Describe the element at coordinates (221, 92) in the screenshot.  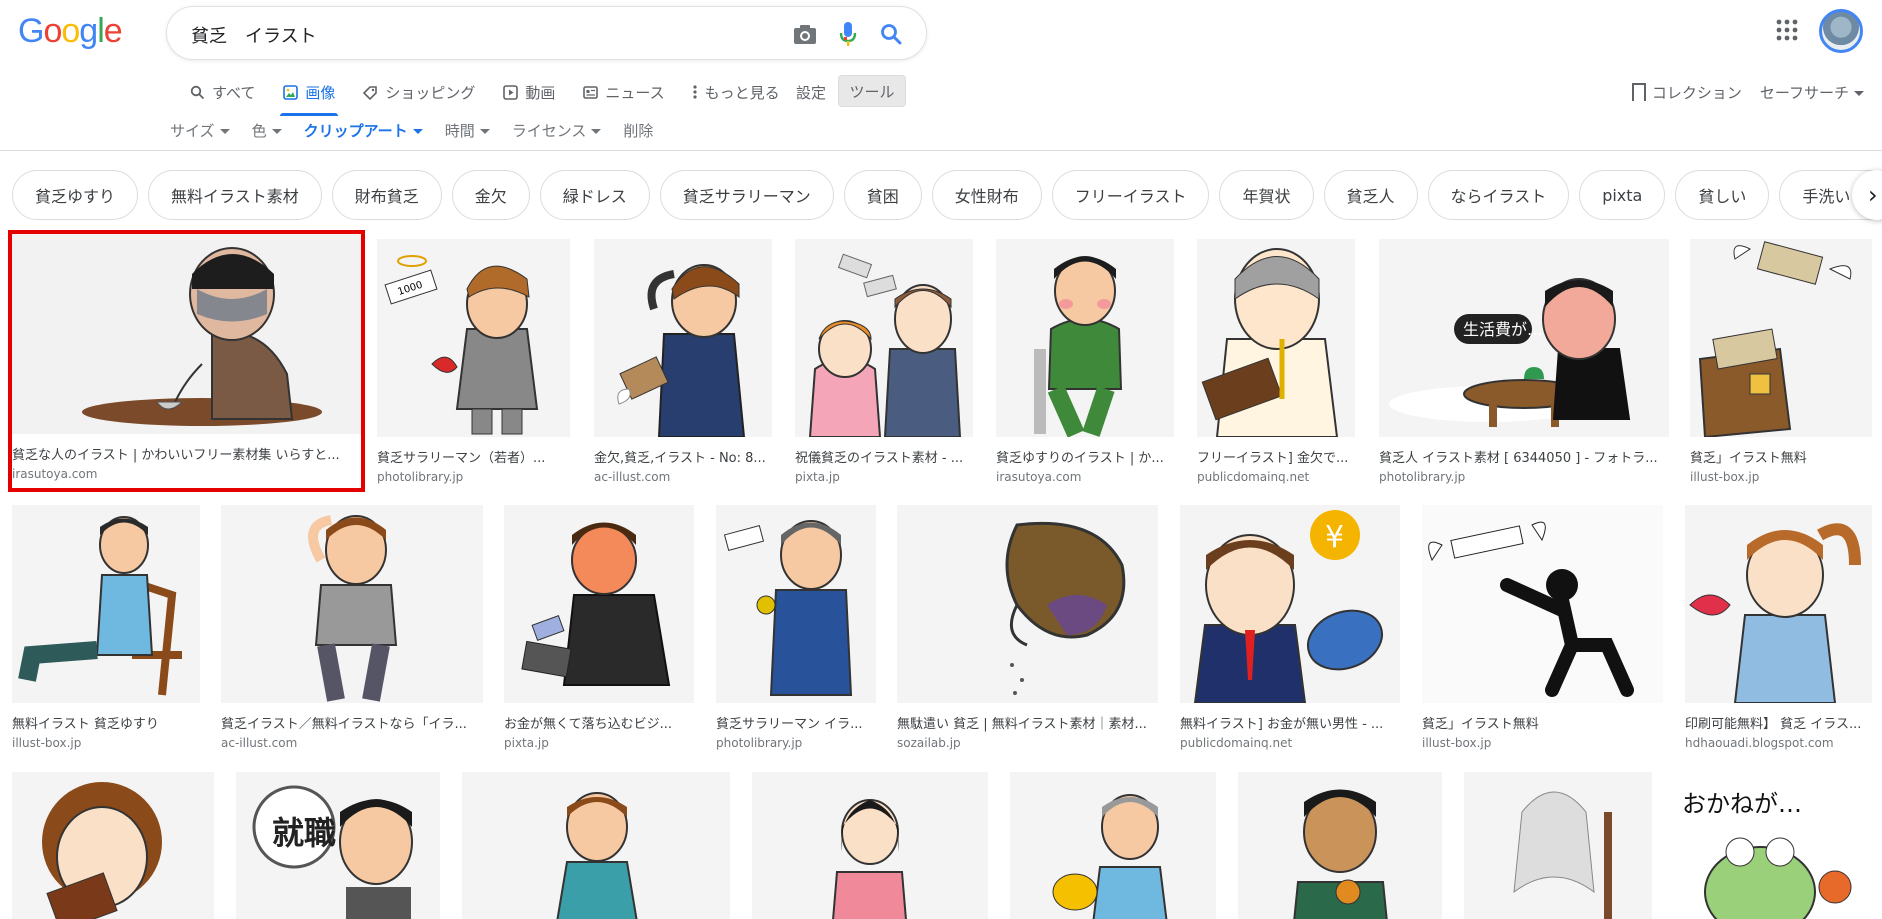
I see `tab-all: すべて` at that location.